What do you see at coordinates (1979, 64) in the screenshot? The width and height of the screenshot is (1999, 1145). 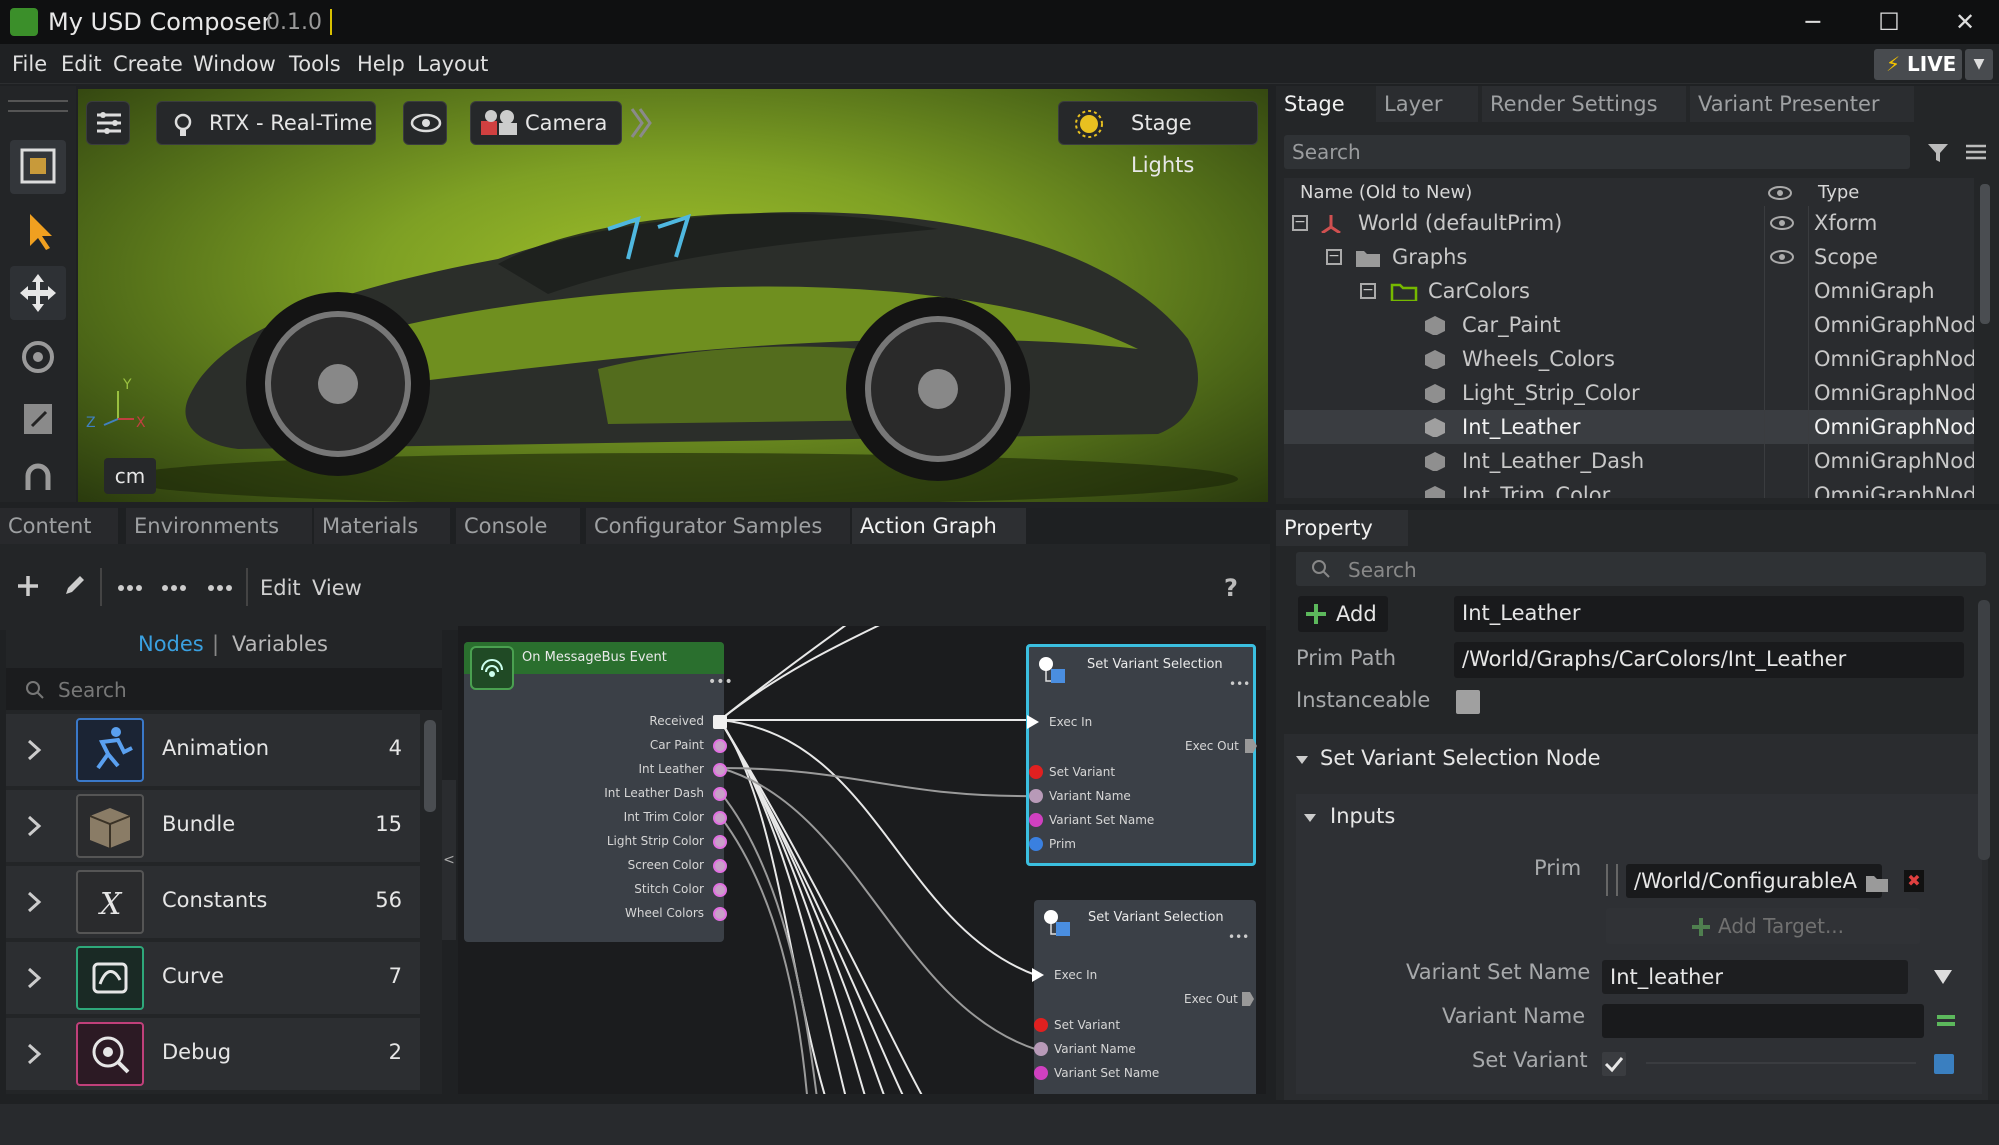 I see `live-dropdown-button: ▼` at bounding box center [1979, 64].